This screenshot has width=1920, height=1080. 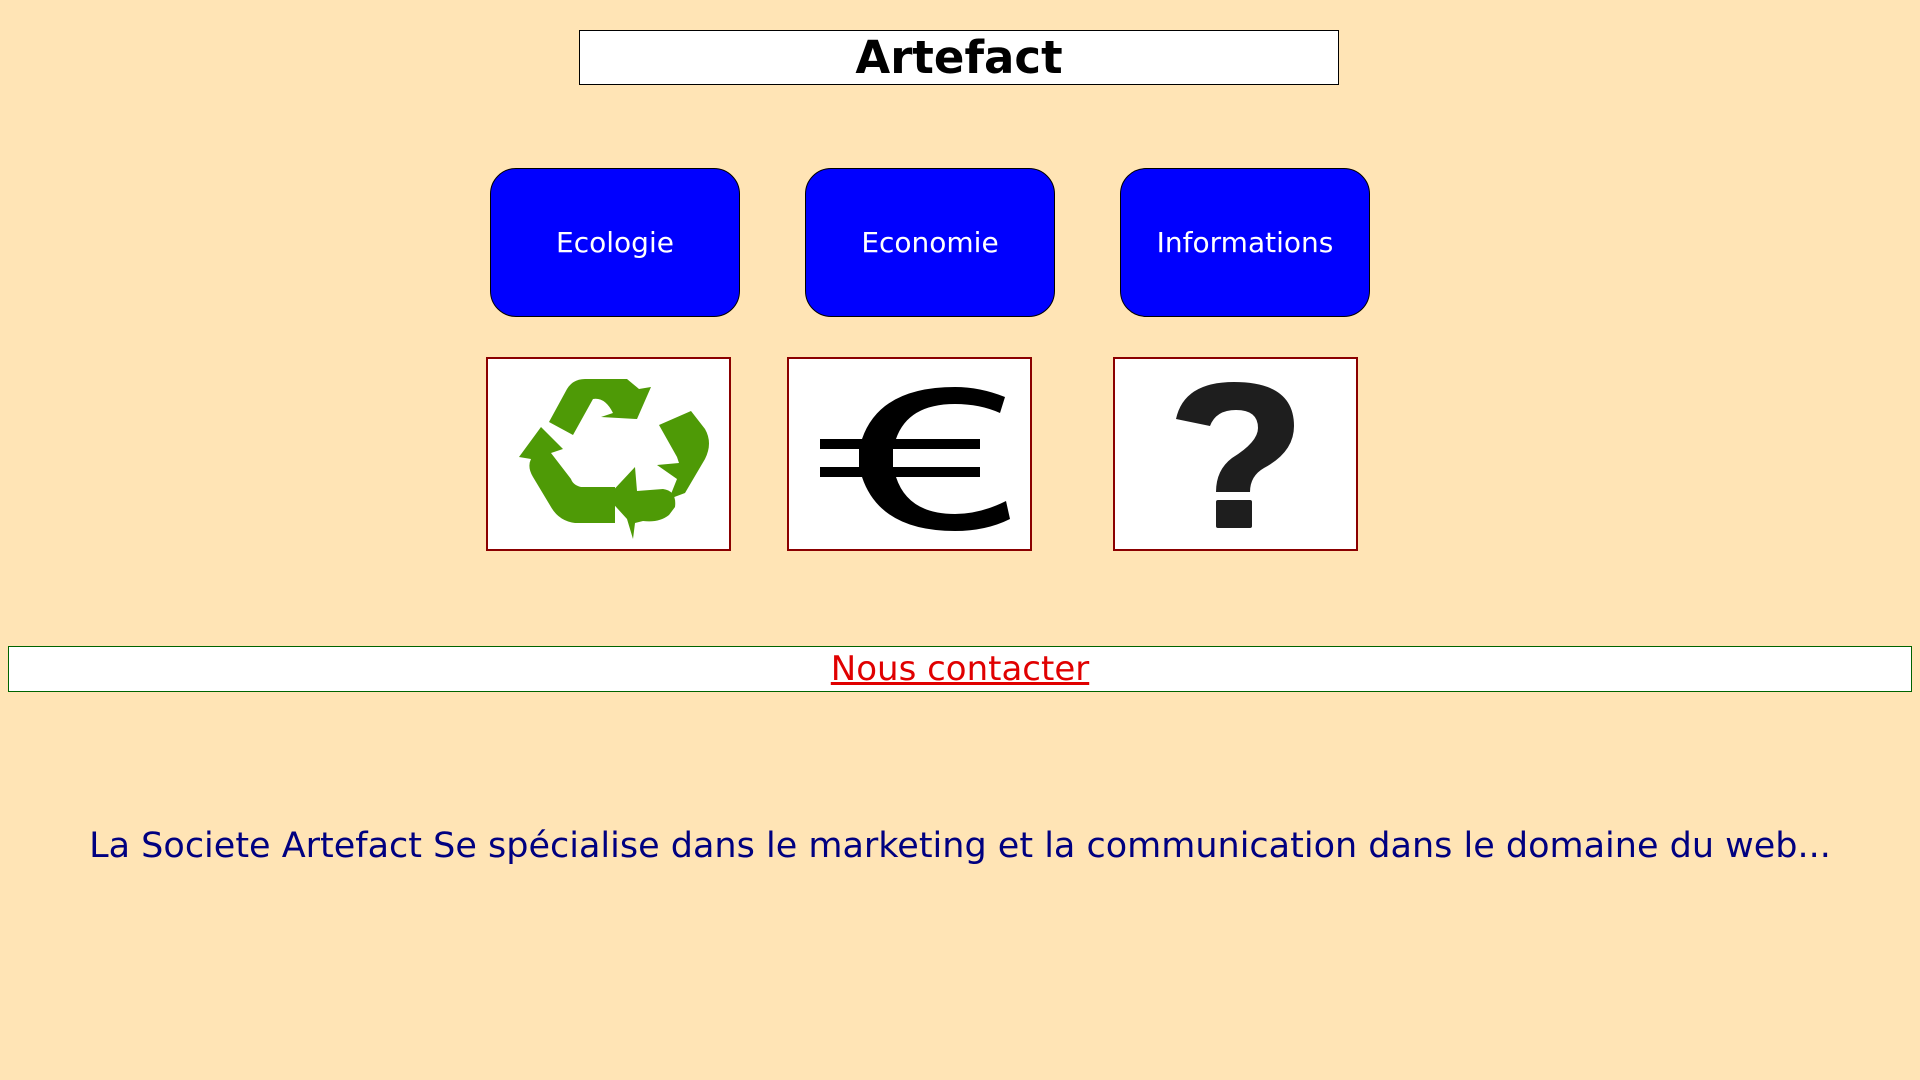 I want to click on ecologie-button: Ecologie, so click(x=615, y=242).